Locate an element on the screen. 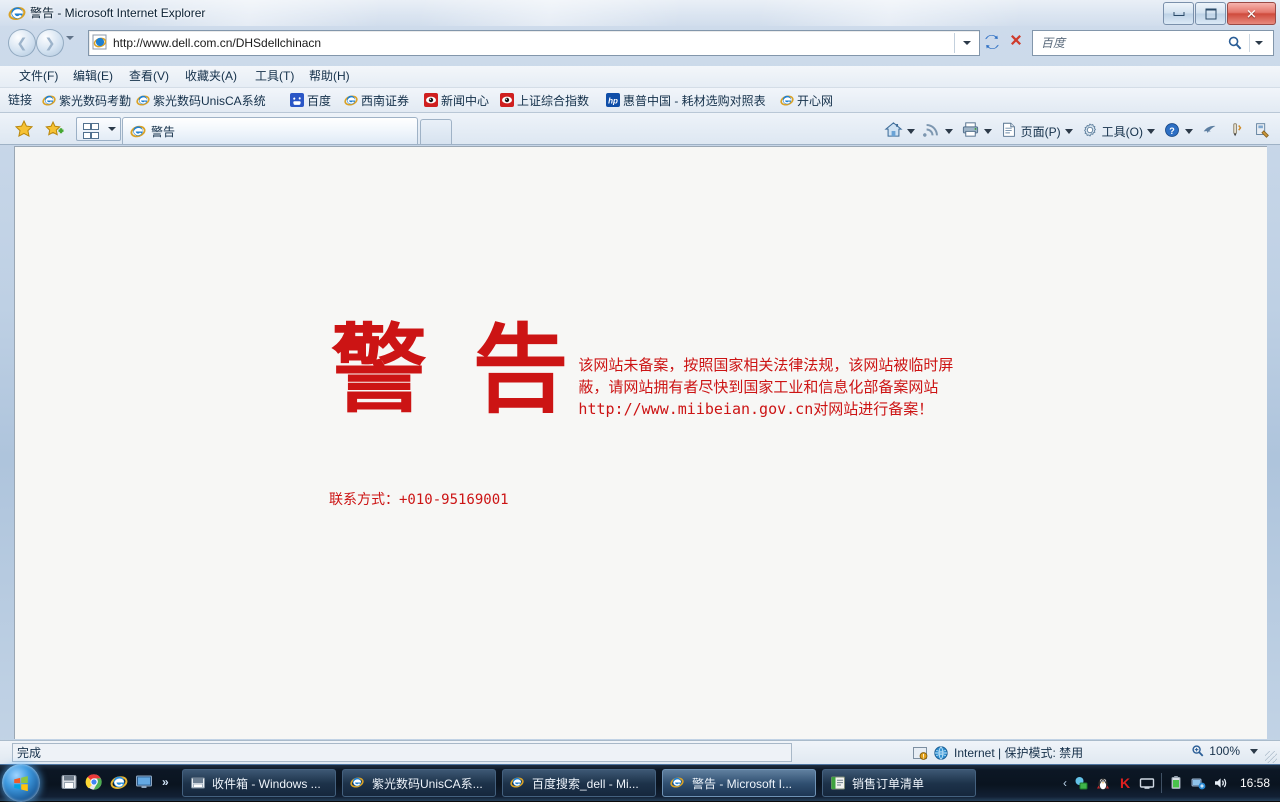  tab-warning: 警告 is located at coordinates (270, 130).